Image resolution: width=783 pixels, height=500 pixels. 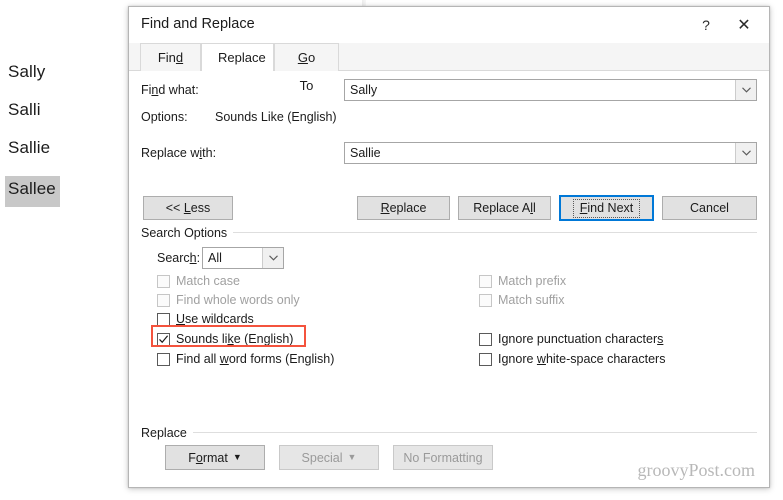 What do you see at coordinates (306, 71) in the screenshot?
I see `tab-go-to-label: Go To` at bounding box center [306, 71].